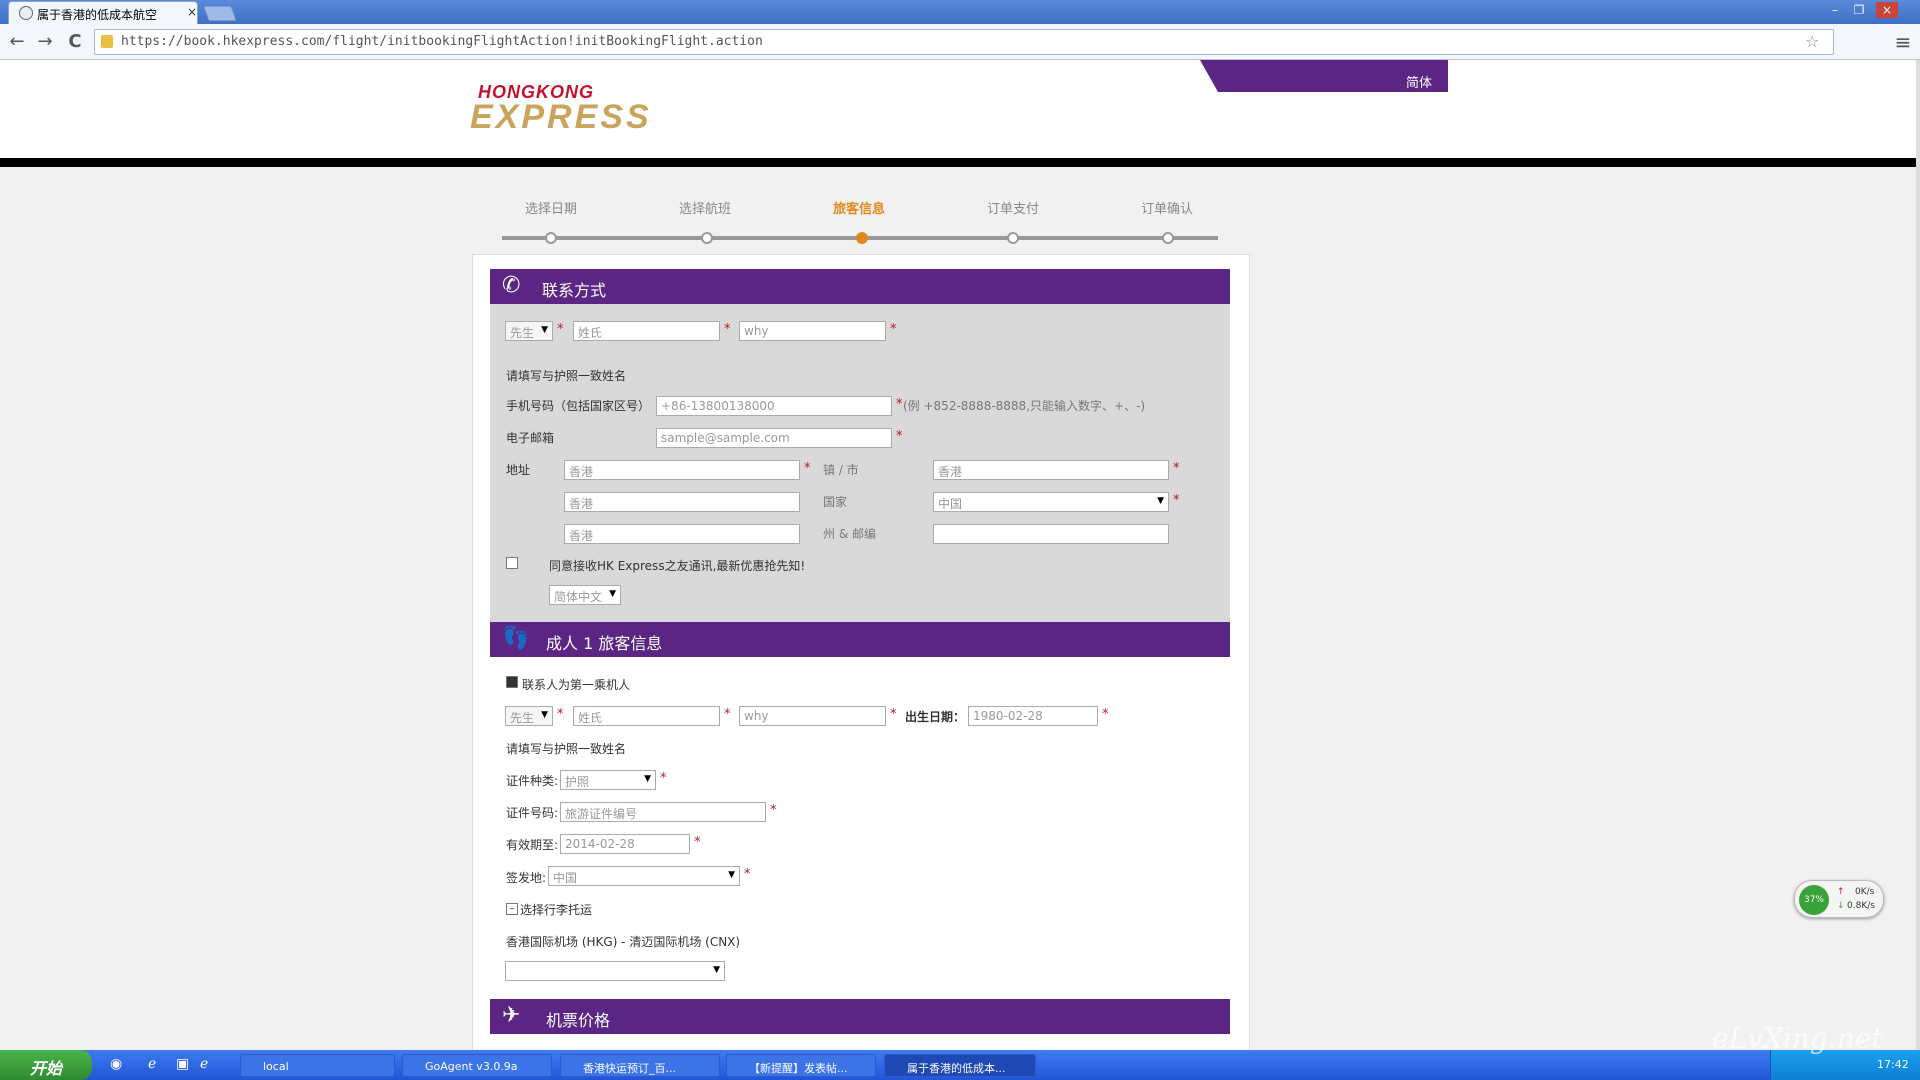 Image resolution: width=1920 pixels, height=1080 pixels. What do you see at coordinates (615, 971) in the screenshot?
I see `baggage-select` at bounding box center [615, 971].